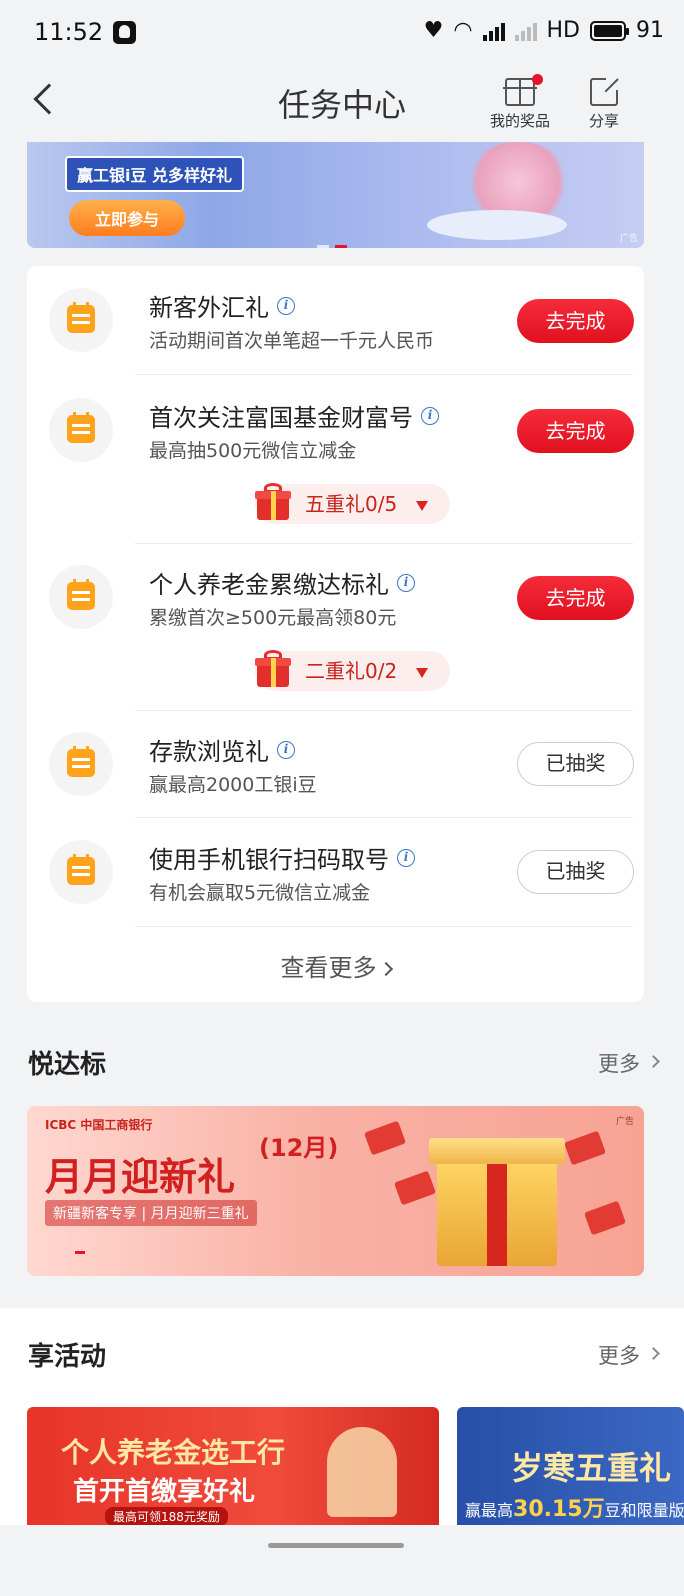 This screenshot has width=684, height=1596. I want to click on home-indicator, so click(336, 1545).